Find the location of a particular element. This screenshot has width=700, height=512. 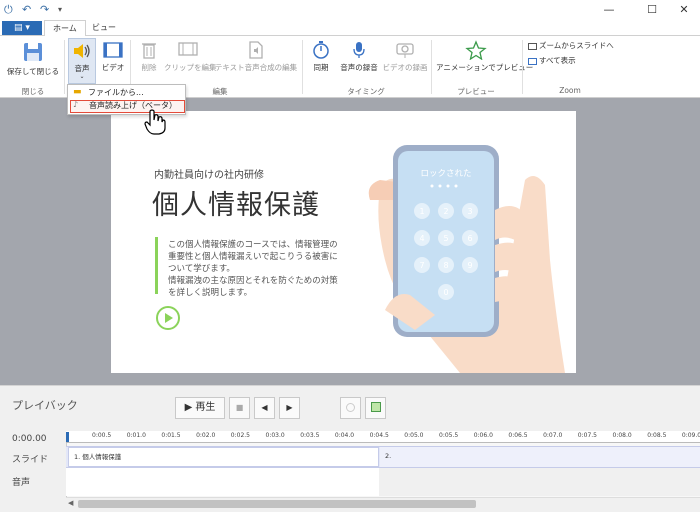

save-icon is located at coordinates (33, 52).